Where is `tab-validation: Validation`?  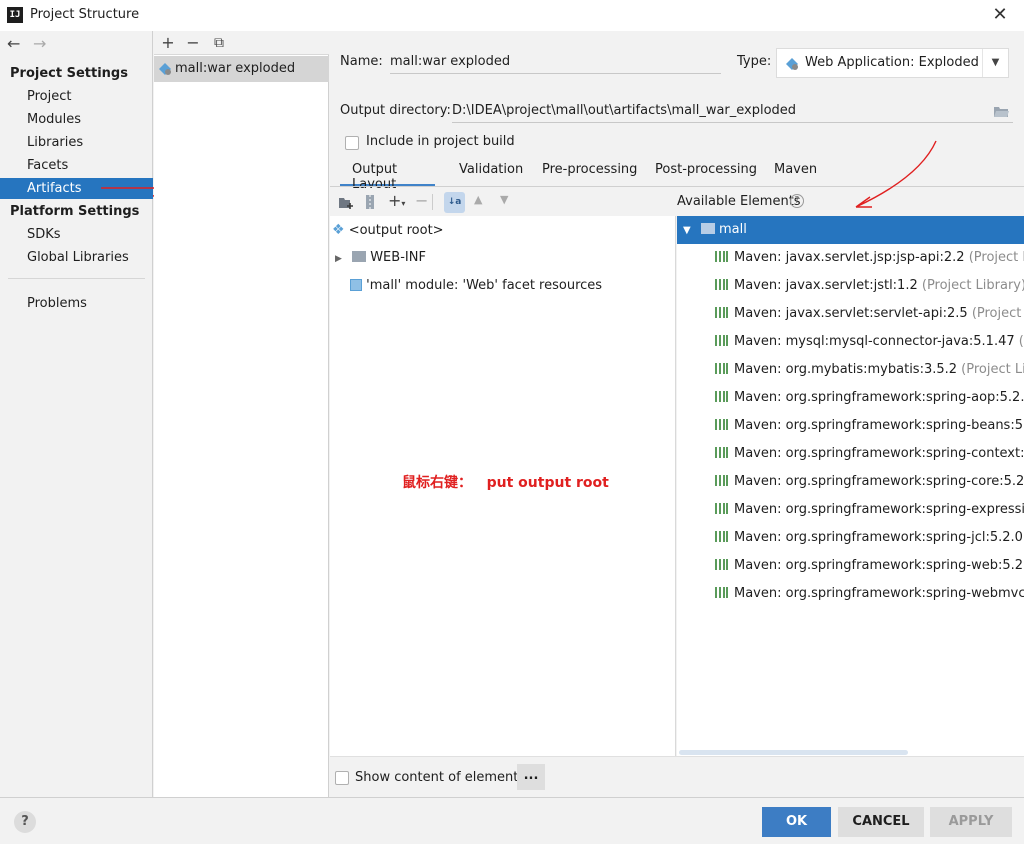
tab-validation: Validation is located at coordinates (491, 174).